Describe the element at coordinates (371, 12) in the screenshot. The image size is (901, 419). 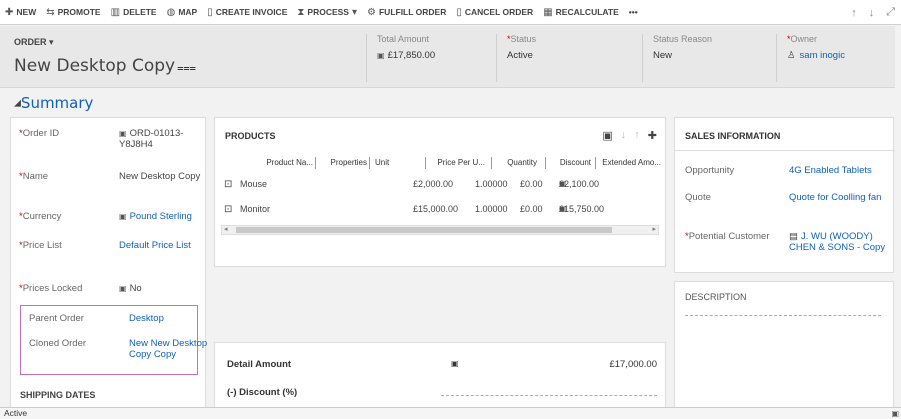
I see `fulfill-icon: ⚙` at that location.